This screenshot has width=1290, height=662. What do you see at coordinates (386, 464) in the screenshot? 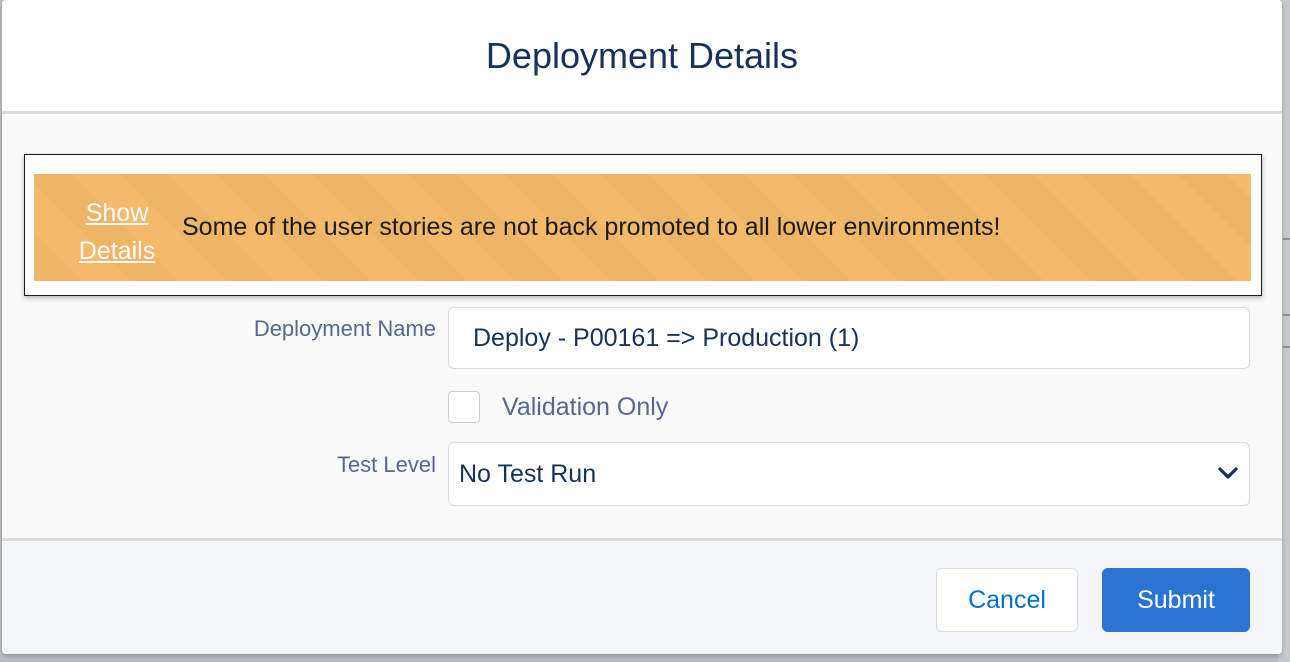
I see `test-level-label: Test Level` at bounding box center [386, 464].